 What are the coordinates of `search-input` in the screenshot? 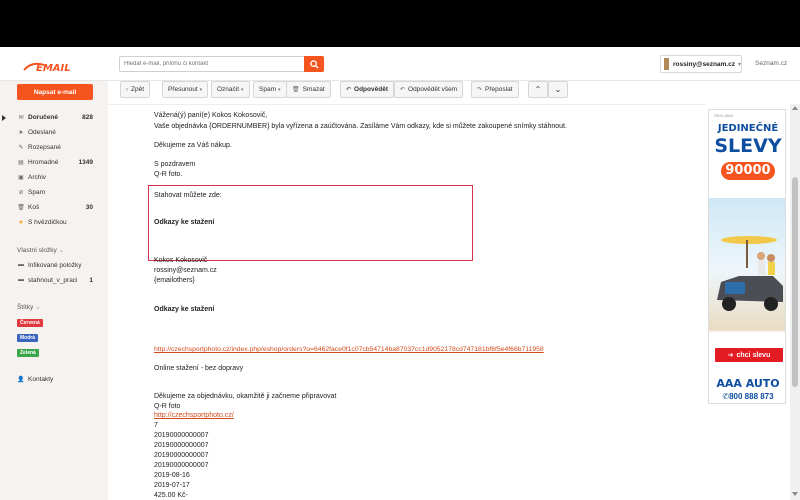 It's located at (211, 64).